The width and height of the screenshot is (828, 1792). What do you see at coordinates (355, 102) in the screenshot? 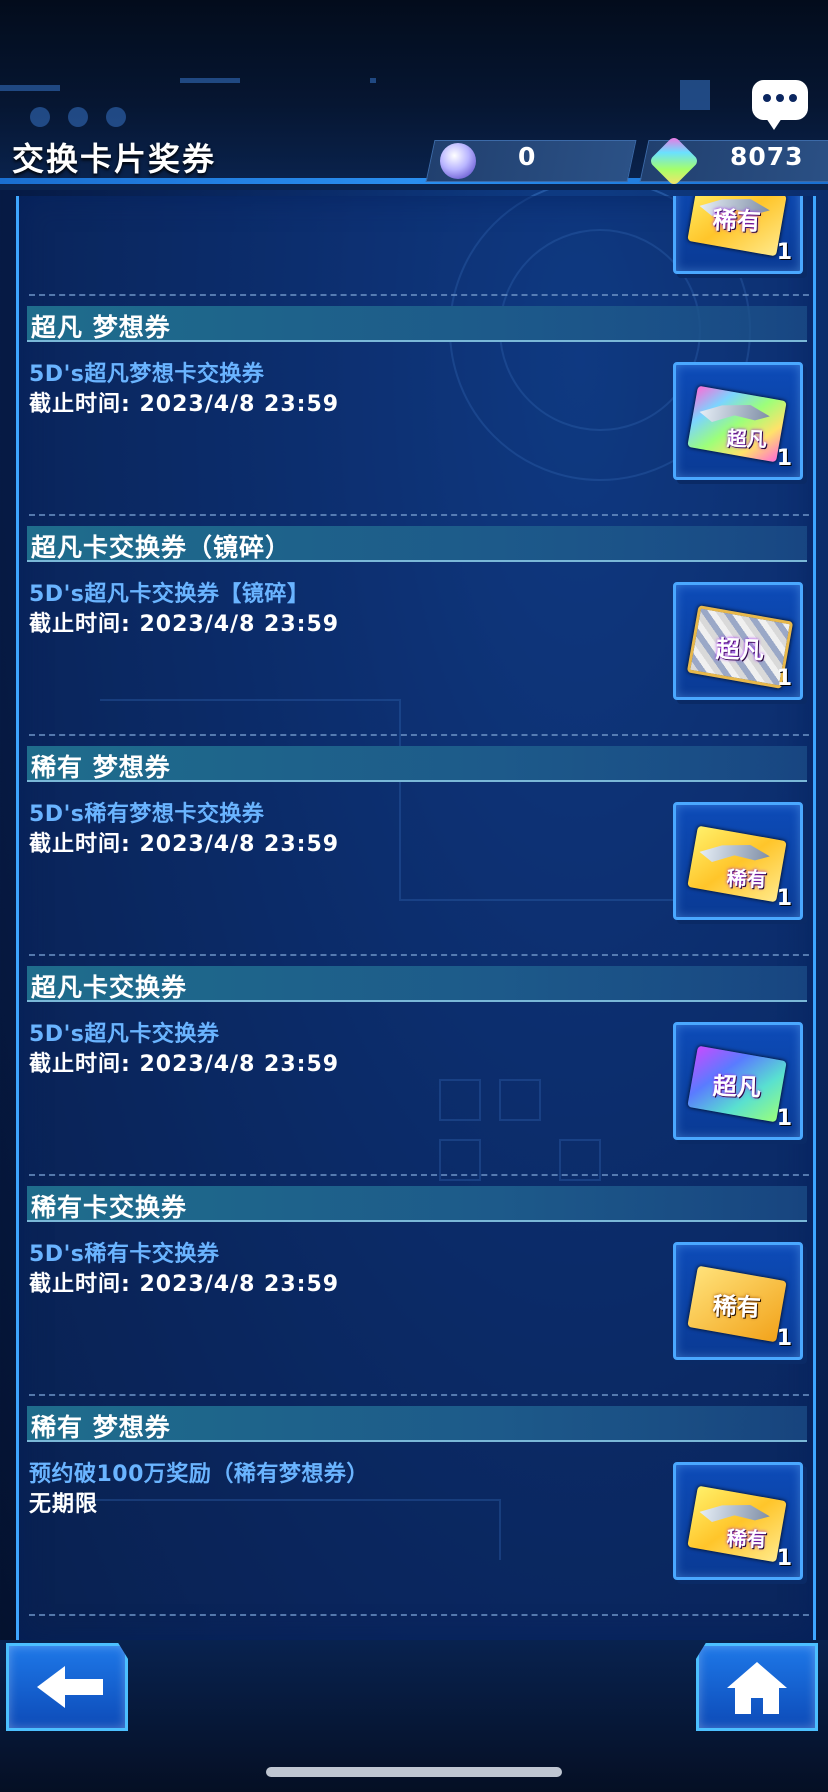
I see `header-circuit-decoration` at bounding box center [355, 102].